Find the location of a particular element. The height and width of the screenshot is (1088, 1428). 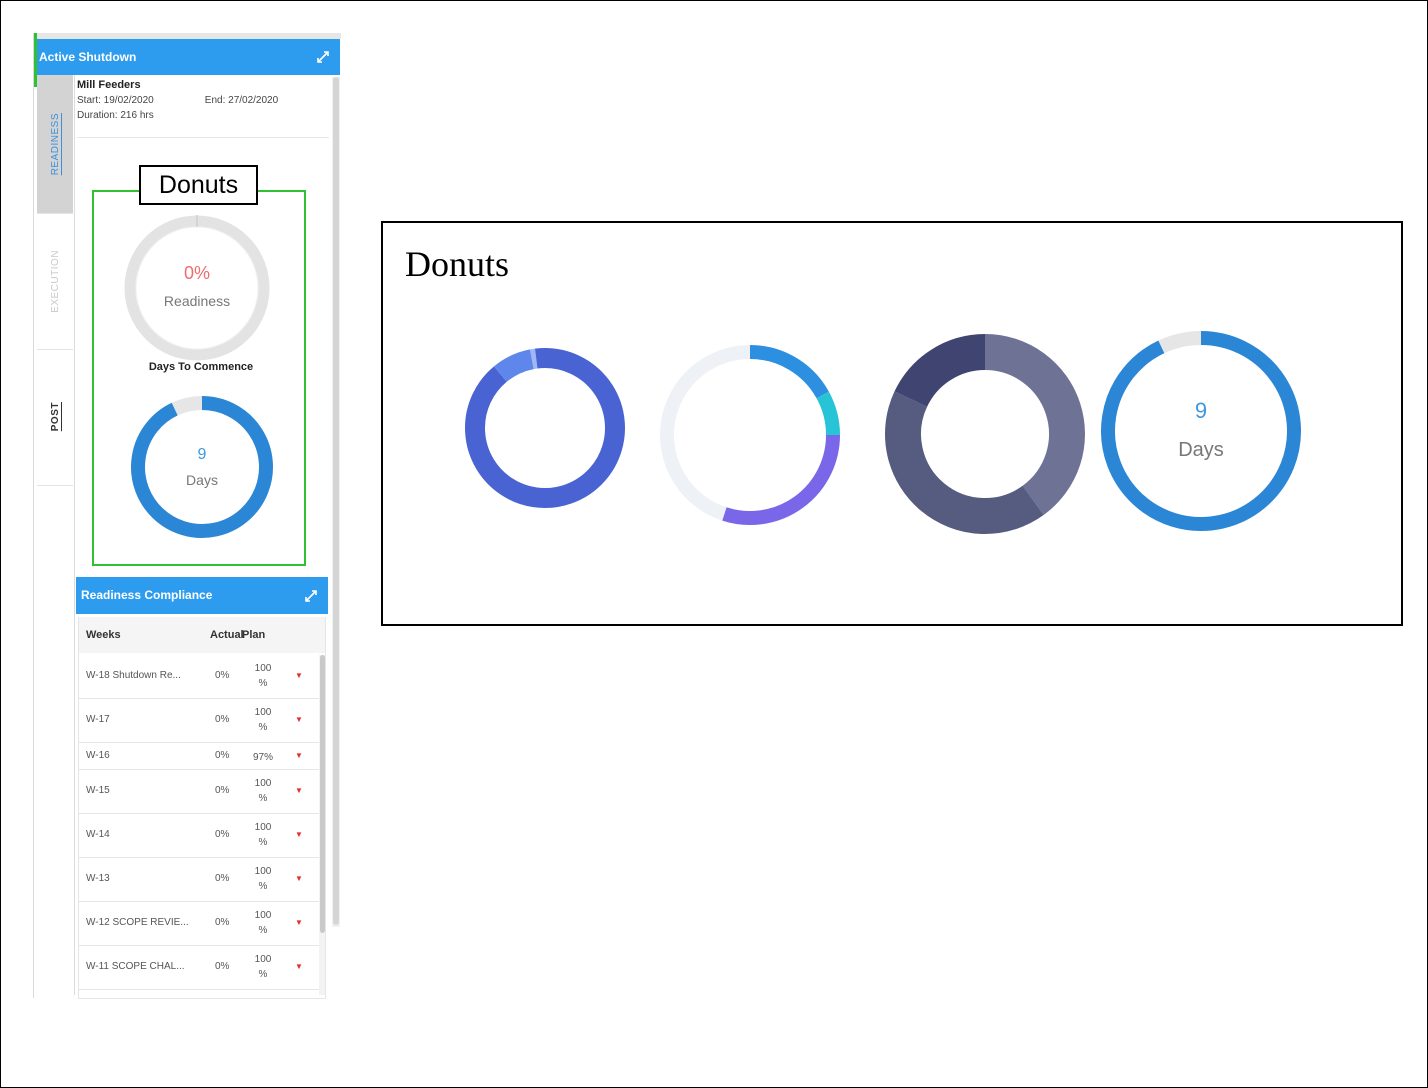

table-header: Weeks Actual Plan is located at coordinates (202, 635).